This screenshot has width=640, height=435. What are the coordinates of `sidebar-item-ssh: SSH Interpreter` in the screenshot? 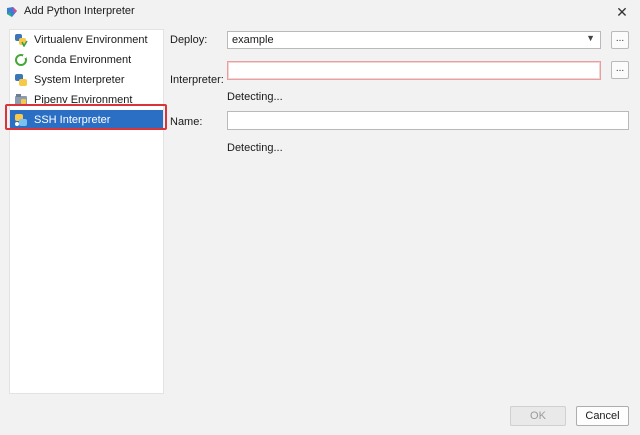 It's located at (86, 120).